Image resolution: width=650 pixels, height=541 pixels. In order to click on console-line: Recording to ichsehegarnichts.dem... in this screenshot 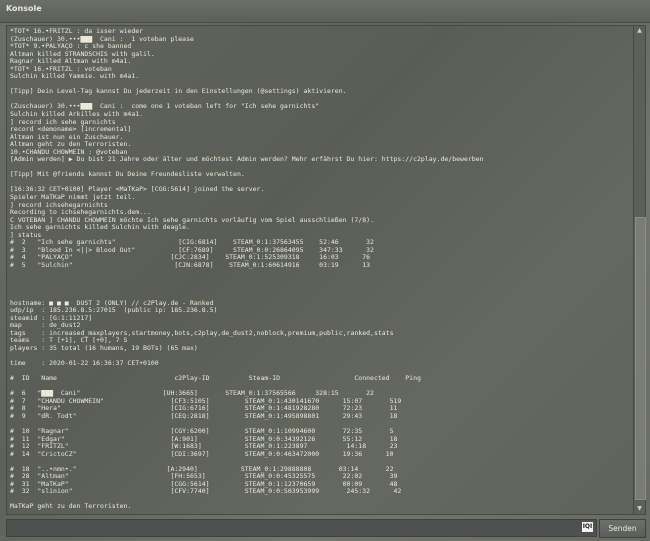, I will do `click(80, 213)`.